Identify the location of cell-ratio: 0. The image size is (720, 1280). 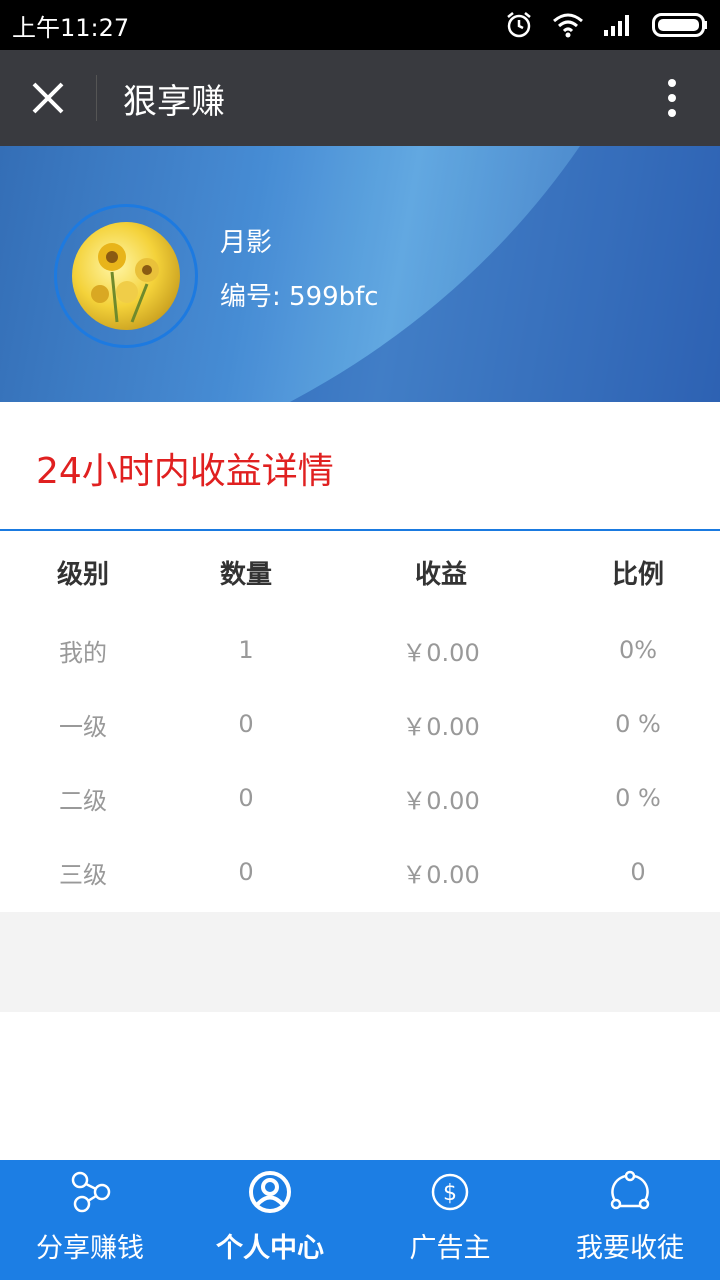
(638, 872).